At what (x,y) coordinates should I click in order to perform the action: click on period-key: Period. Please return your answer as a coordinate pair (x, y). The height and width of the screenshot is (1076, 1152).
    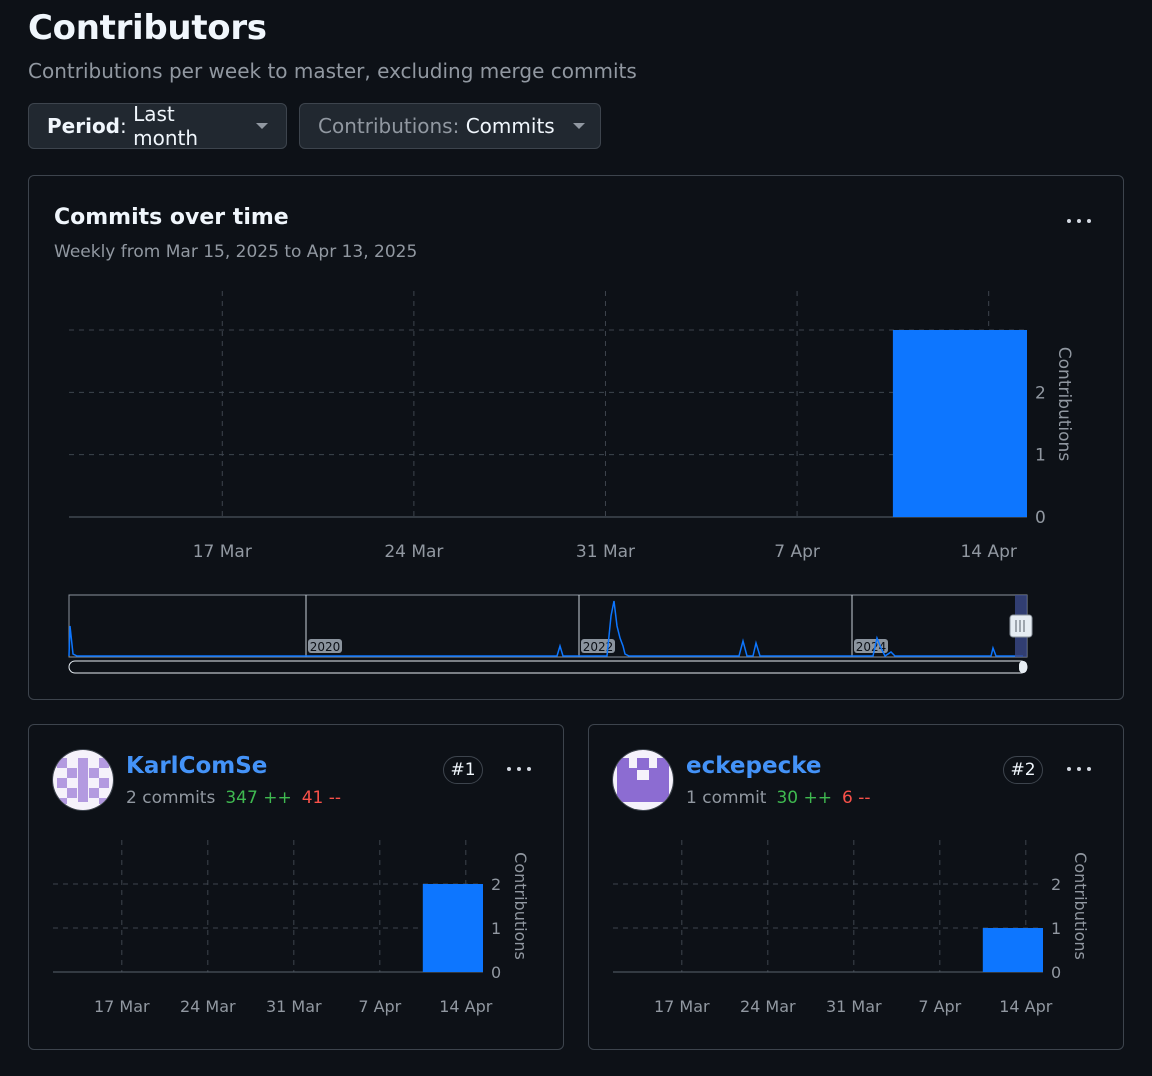
    Looking at the image, I should click on (83, 126).